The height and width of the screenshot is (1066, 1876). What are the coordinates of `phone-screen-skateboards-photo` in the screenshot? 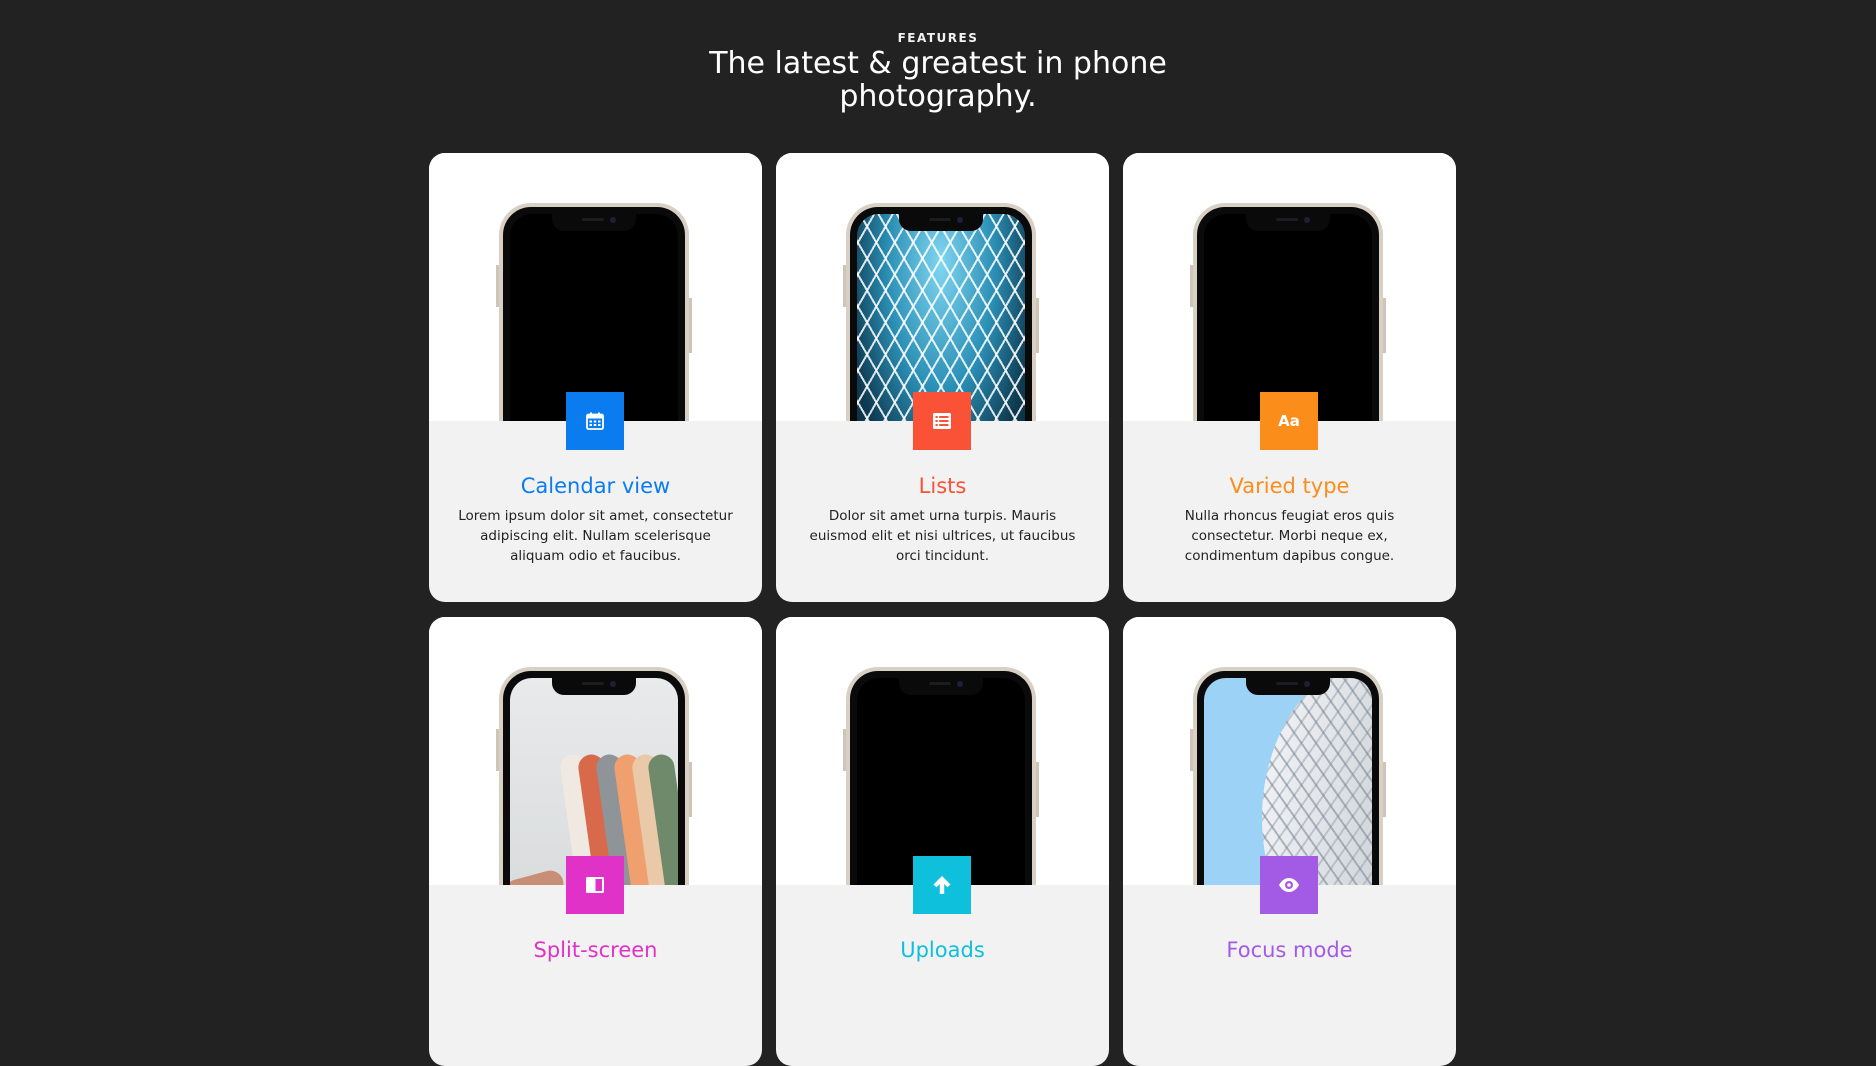 It's located at (594, 781).